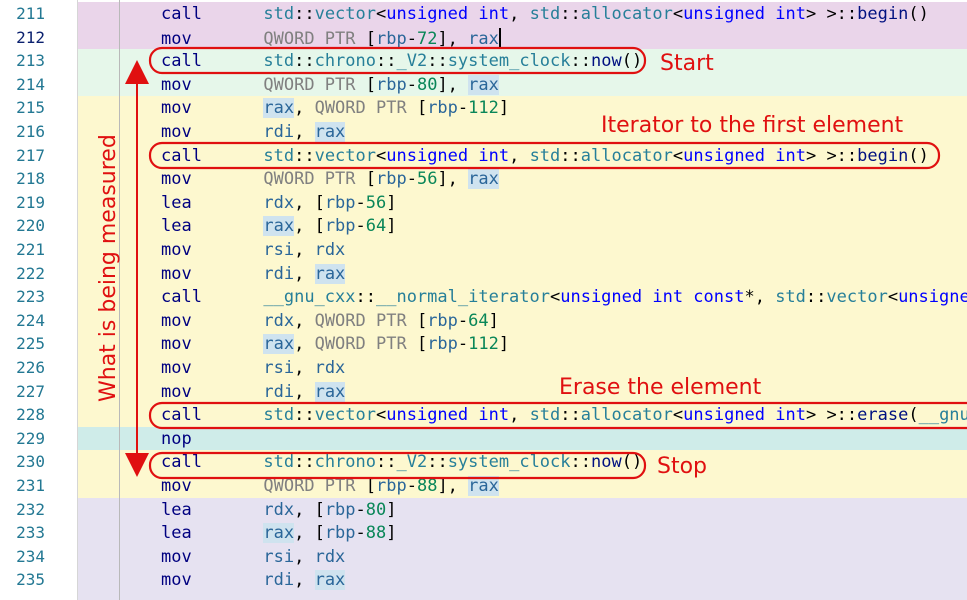 The height and width of the screenshot is (600, 967). I want to click on code-line: 215 mov rax, QWORD PTR [rbp-112], so click(483, 108).